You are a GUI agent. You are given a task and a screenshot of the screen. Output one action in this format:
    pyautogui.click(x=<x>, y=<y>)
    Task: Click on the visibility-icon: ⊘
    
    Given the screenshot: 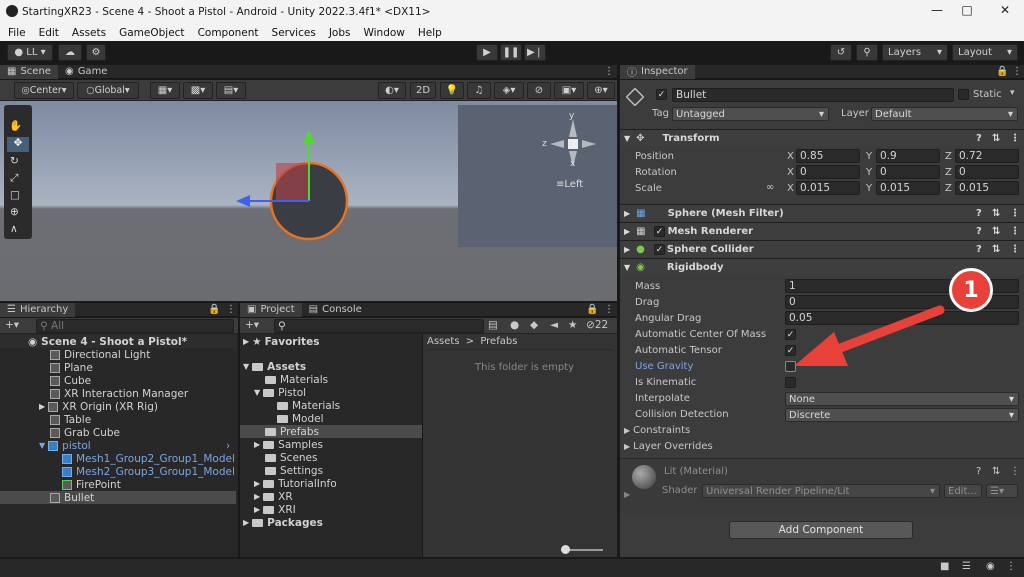 What is the action you would take?
    pyautogui.click(x=539, y=90)
    